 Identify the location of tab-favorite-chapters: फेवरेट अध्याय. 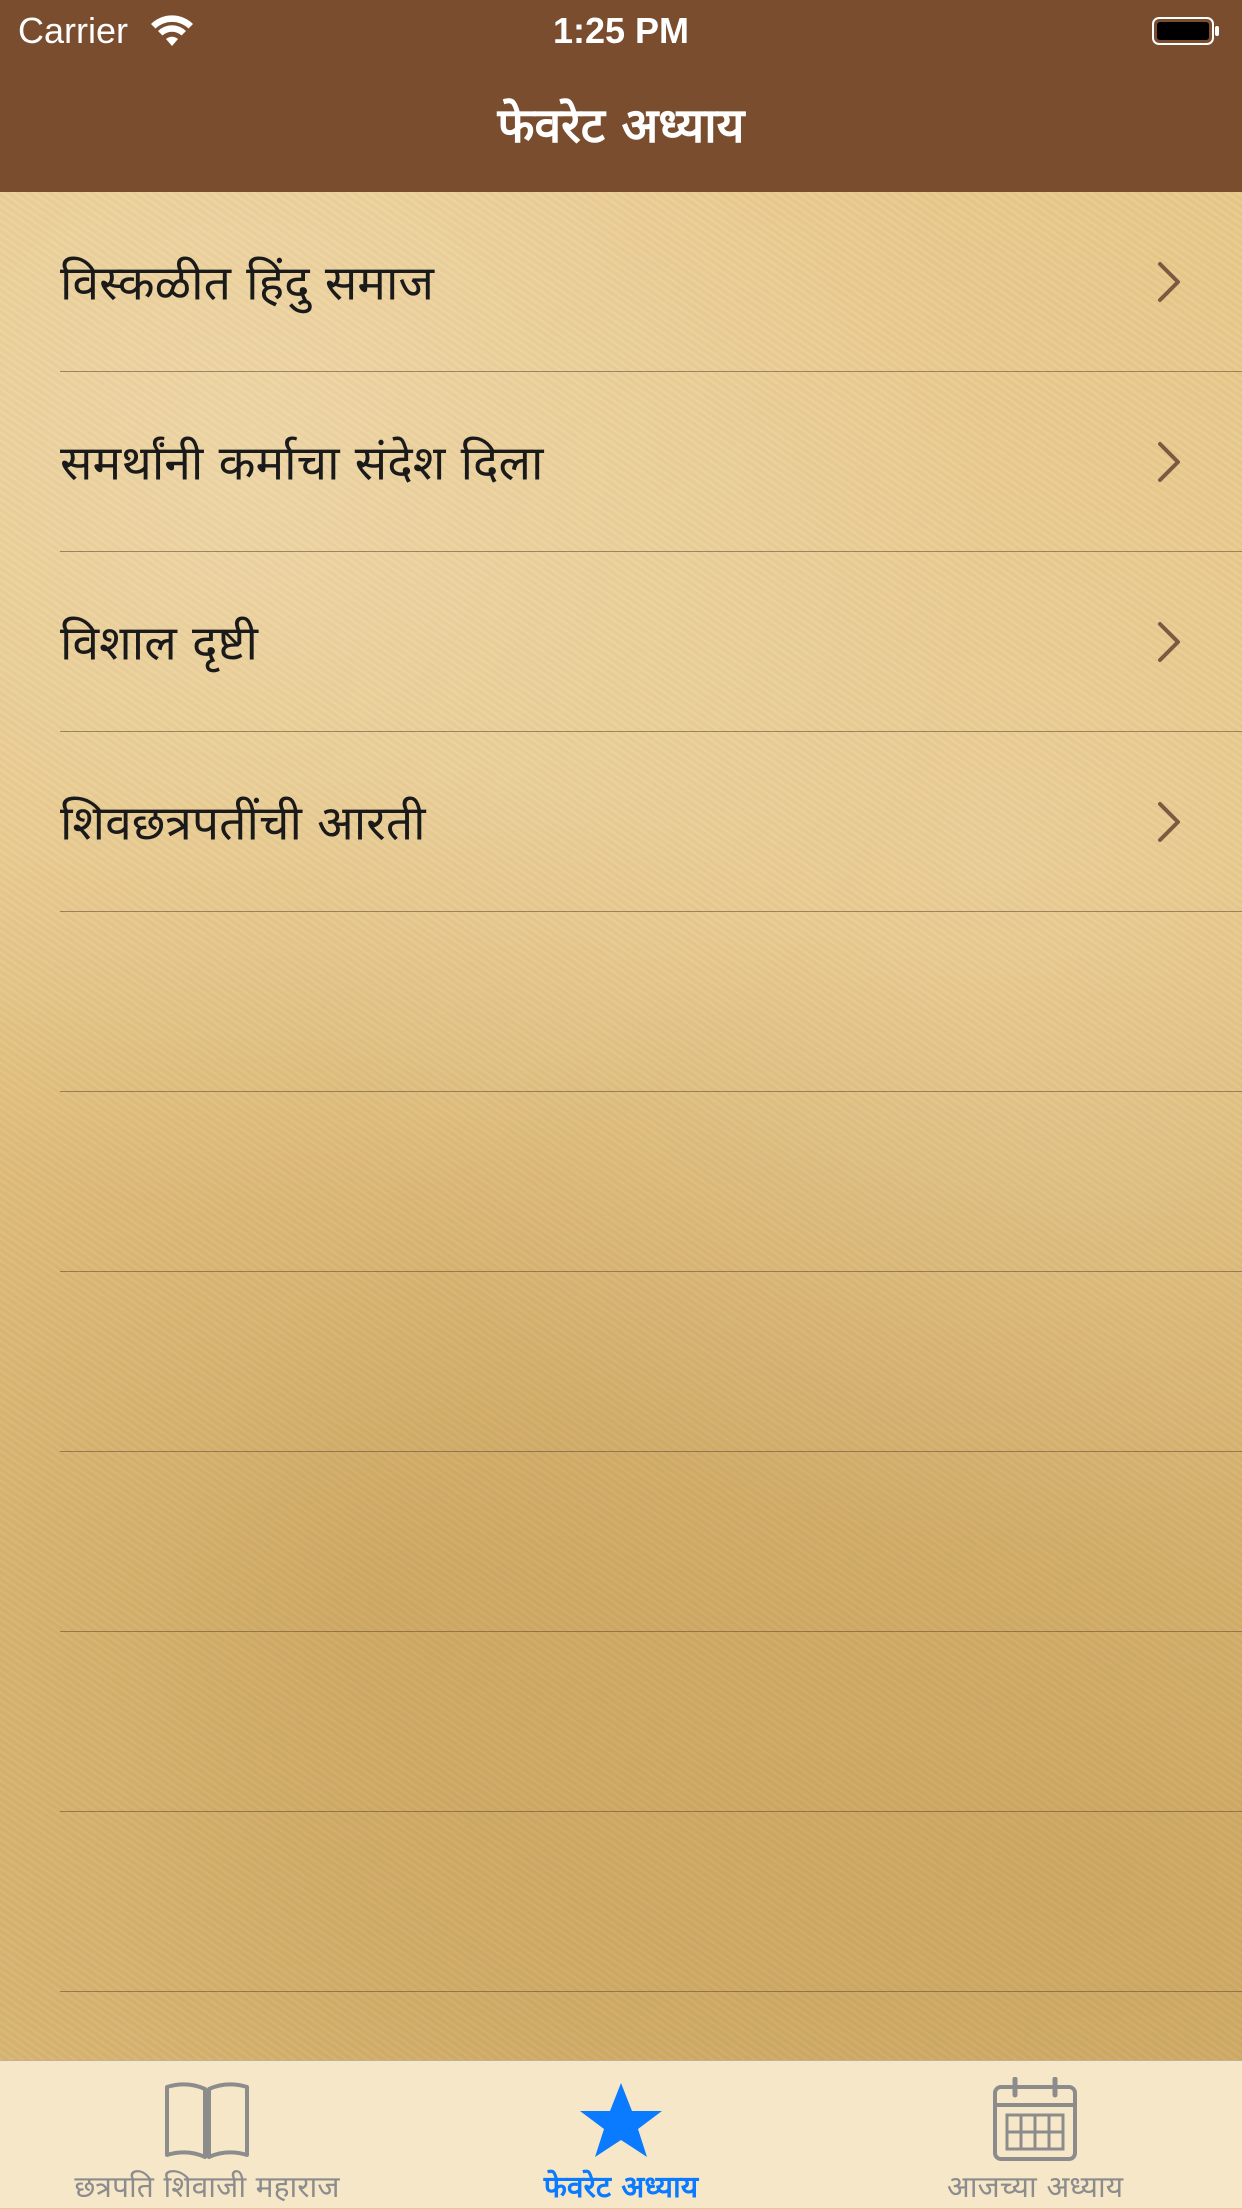
(621, 2135).